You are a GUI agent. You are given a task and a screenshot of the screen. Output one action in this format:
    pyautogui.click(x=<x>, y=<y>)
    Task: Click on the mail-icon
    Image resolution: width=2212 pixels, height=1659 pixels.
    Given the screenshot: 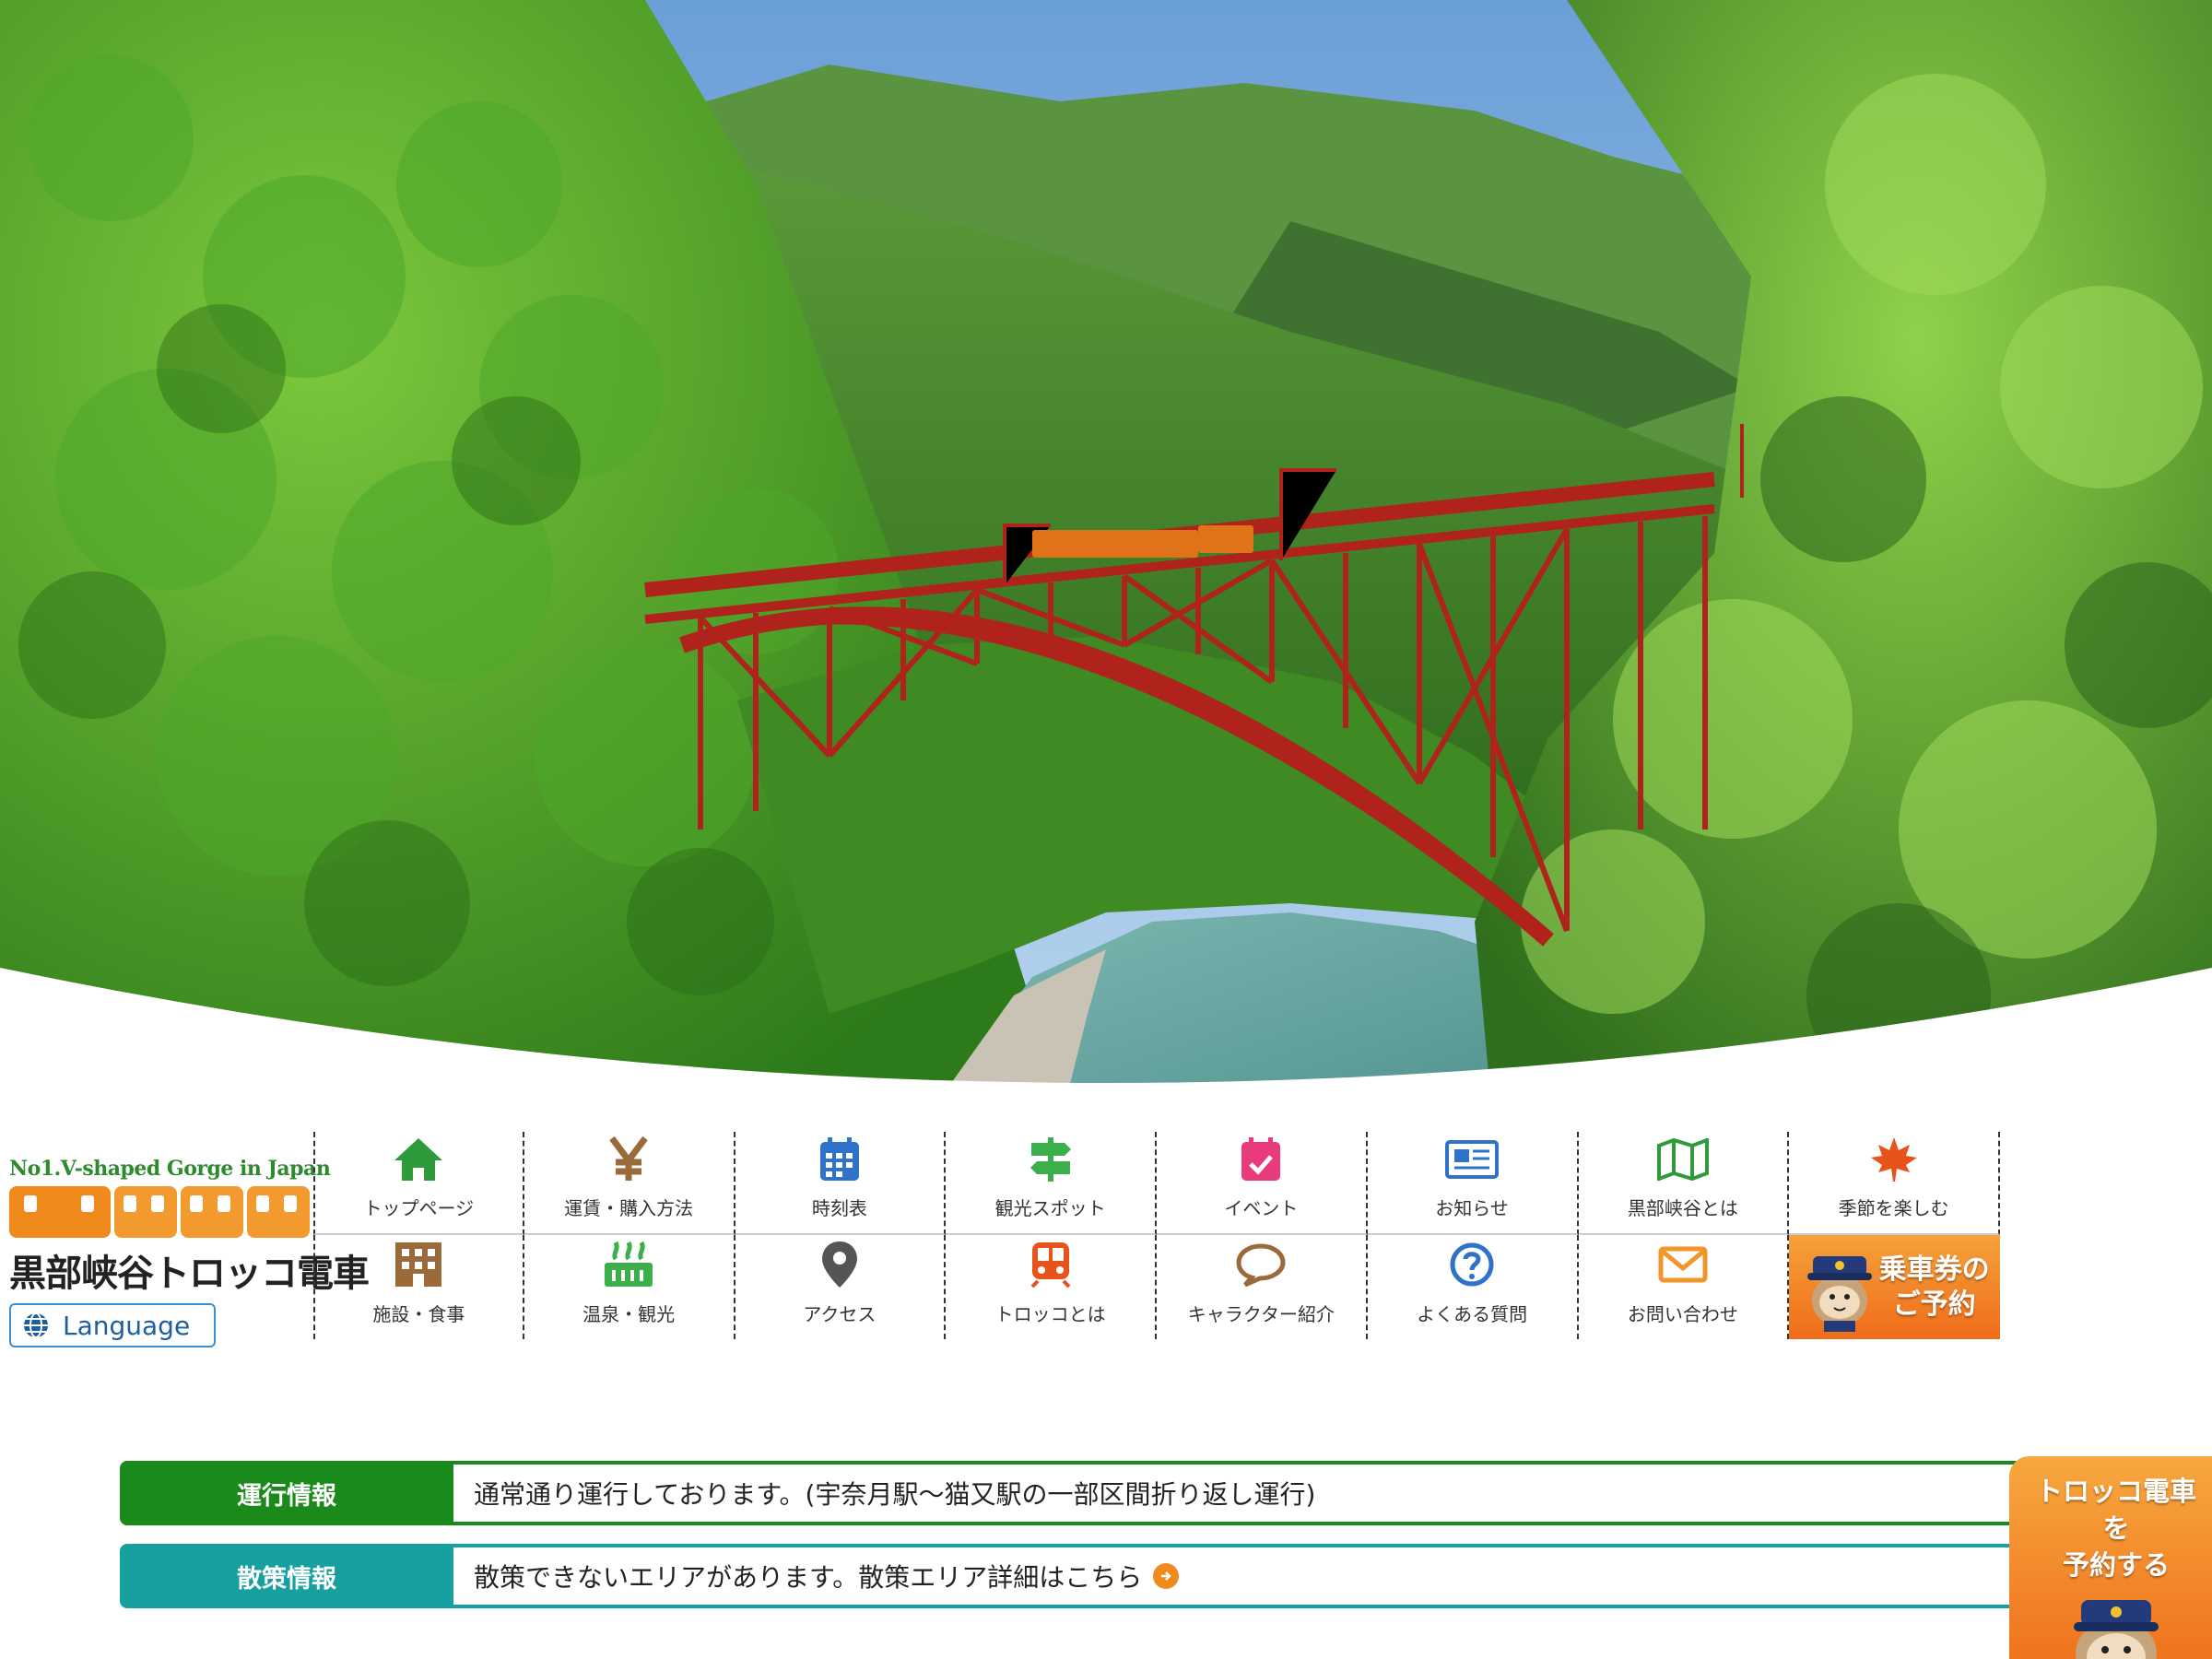 What is the action you would take?
    pyautogui.click(x=1683, y=1264)
    